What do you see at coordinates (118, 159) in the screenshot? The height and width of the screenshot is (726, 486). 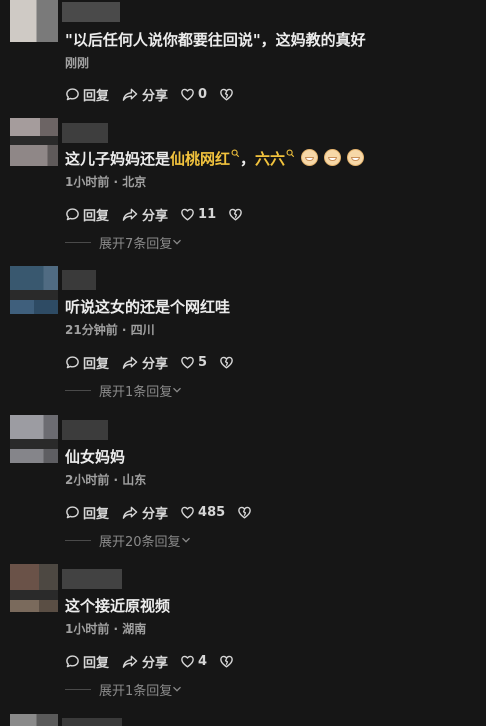 I see `comment-text-prefix: 这儿子妈妈还是` at bounding box center [118, 159].